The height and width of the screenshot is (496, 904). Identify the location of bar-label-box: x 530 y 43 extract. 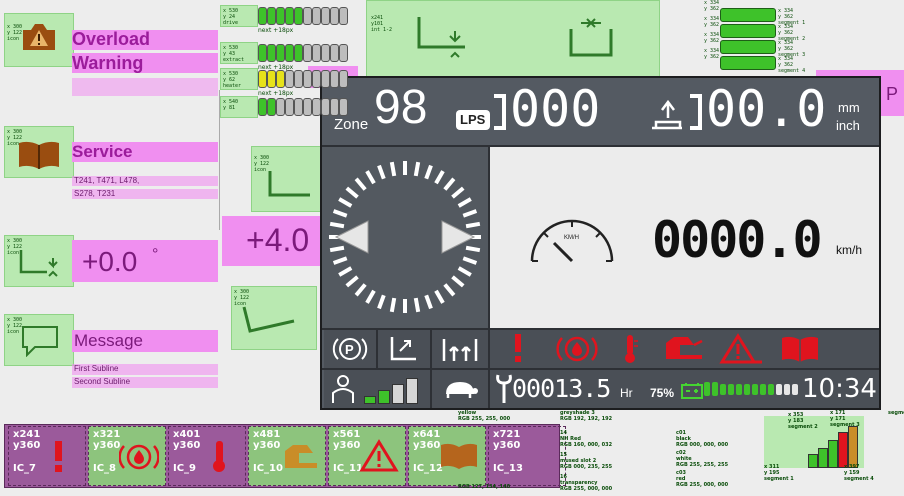
(239, 53).